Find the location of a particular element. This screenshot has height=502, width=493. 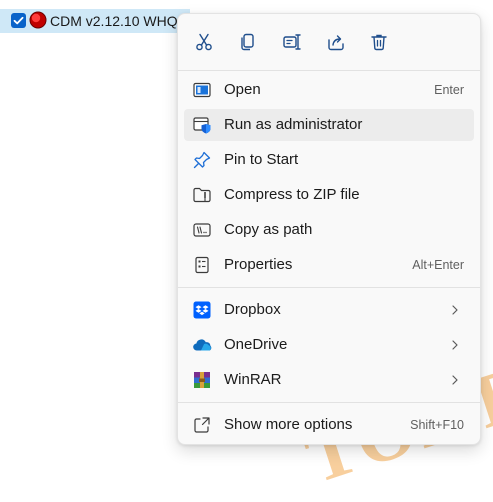

selected-file-row: CDM v2.12.10 WHQL is located at coordinates (95, 21).